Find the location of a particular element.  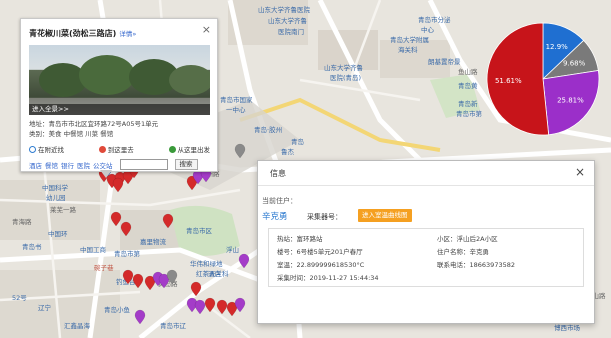

route-to-label: 到这里去 is located at coordinates (120, 150).